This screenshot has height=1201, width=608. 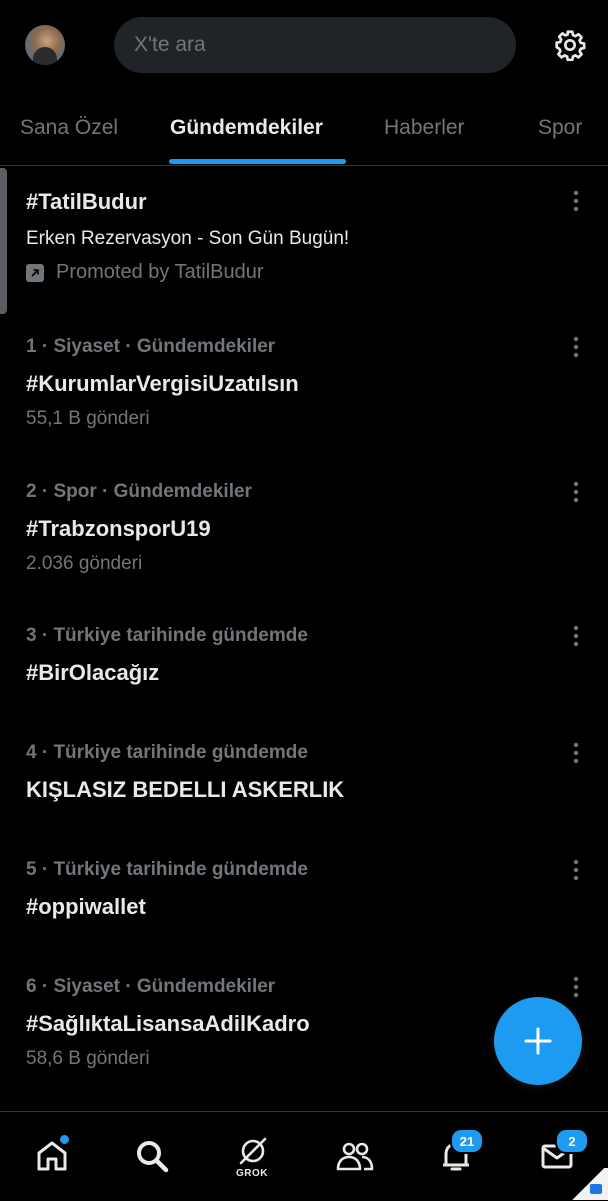 What do you see at coordinates (86, 201) in the screenshot?
I see `promoted-trend-title: #TatilBudur` at bounding box center [86, 201].